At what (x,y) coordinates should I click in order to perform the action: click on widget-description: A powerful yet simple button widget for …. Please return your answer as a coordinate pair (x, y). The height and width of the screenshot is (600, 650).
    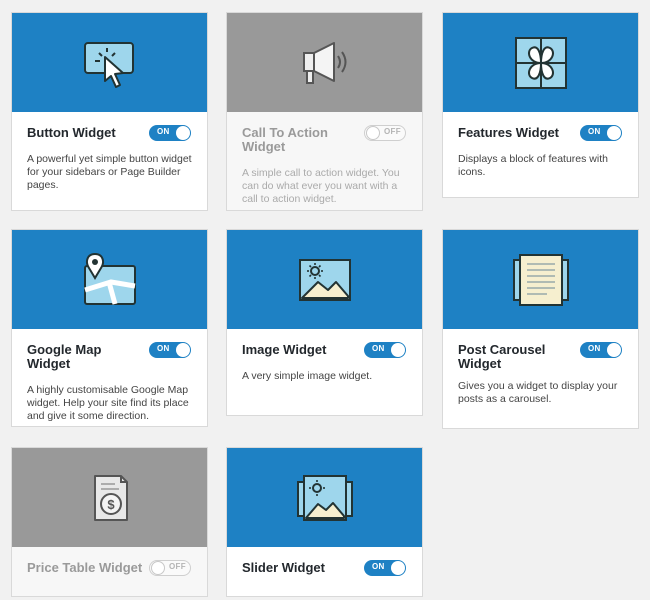
    Looking at the image, I should click on (109, 172).